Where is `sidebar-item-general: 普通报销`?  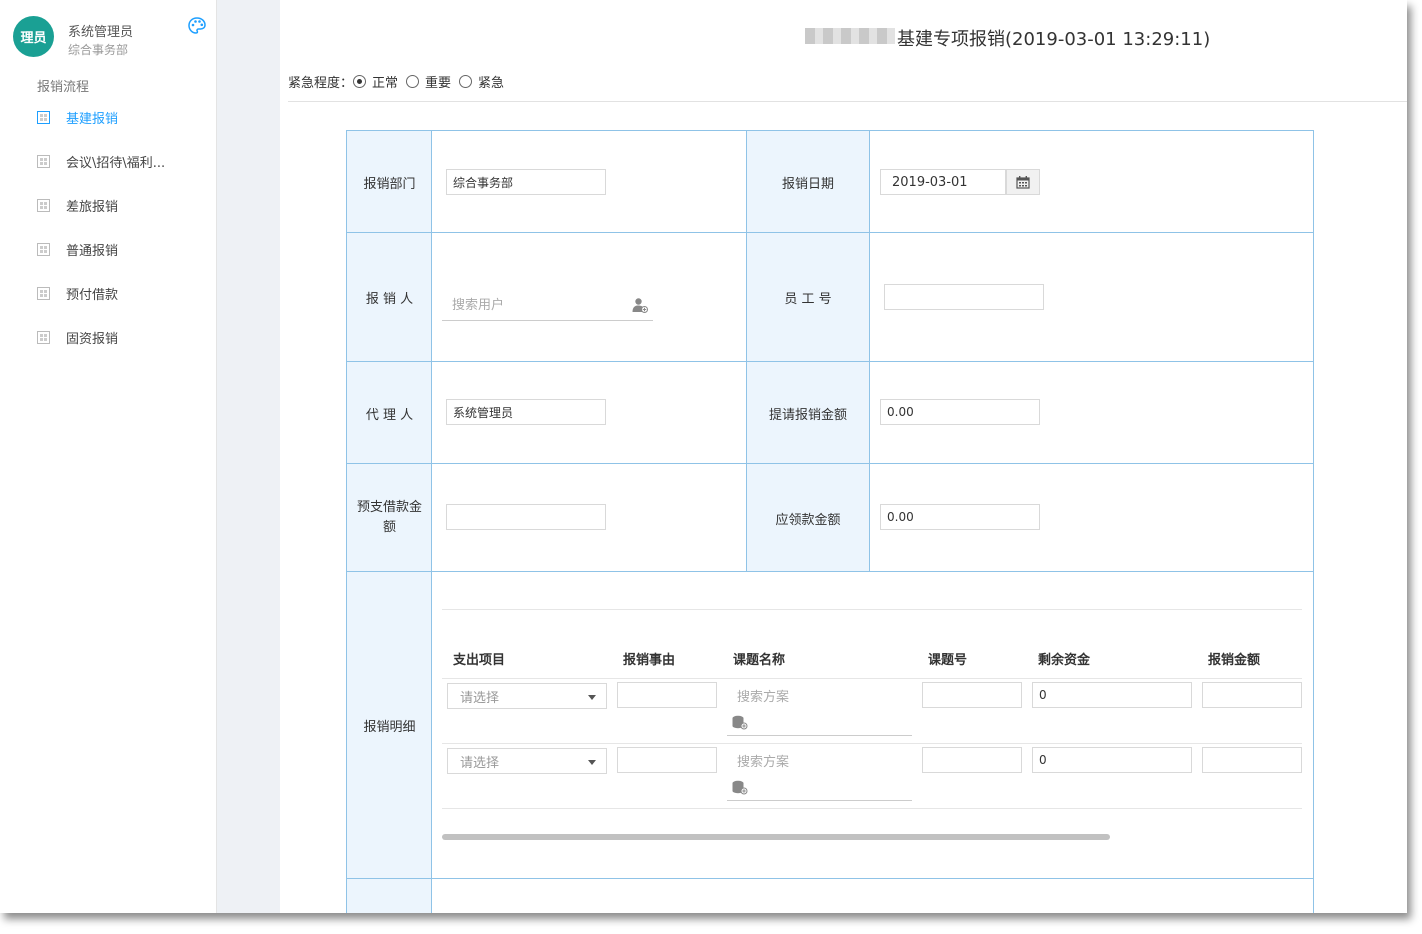
sidebar-item-general: 普通报销 is located at coordinates (77, 249).